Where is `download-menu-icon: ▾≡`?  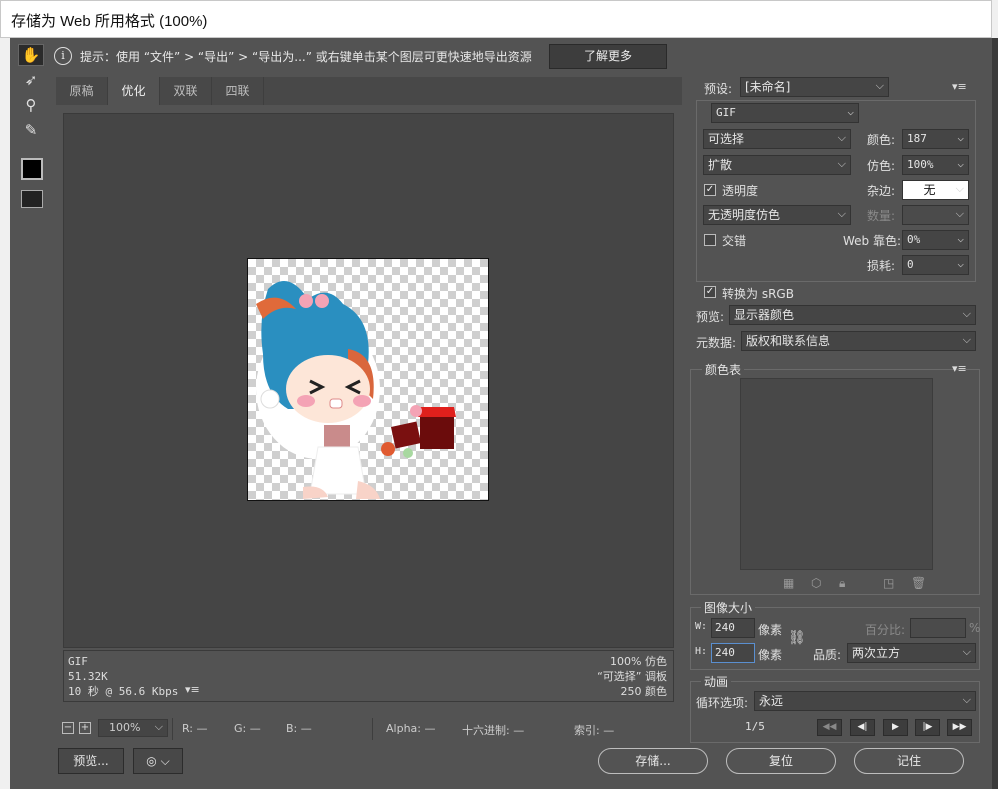
download-menu-icon: ▾≡ is located at coordinates (192, 689).